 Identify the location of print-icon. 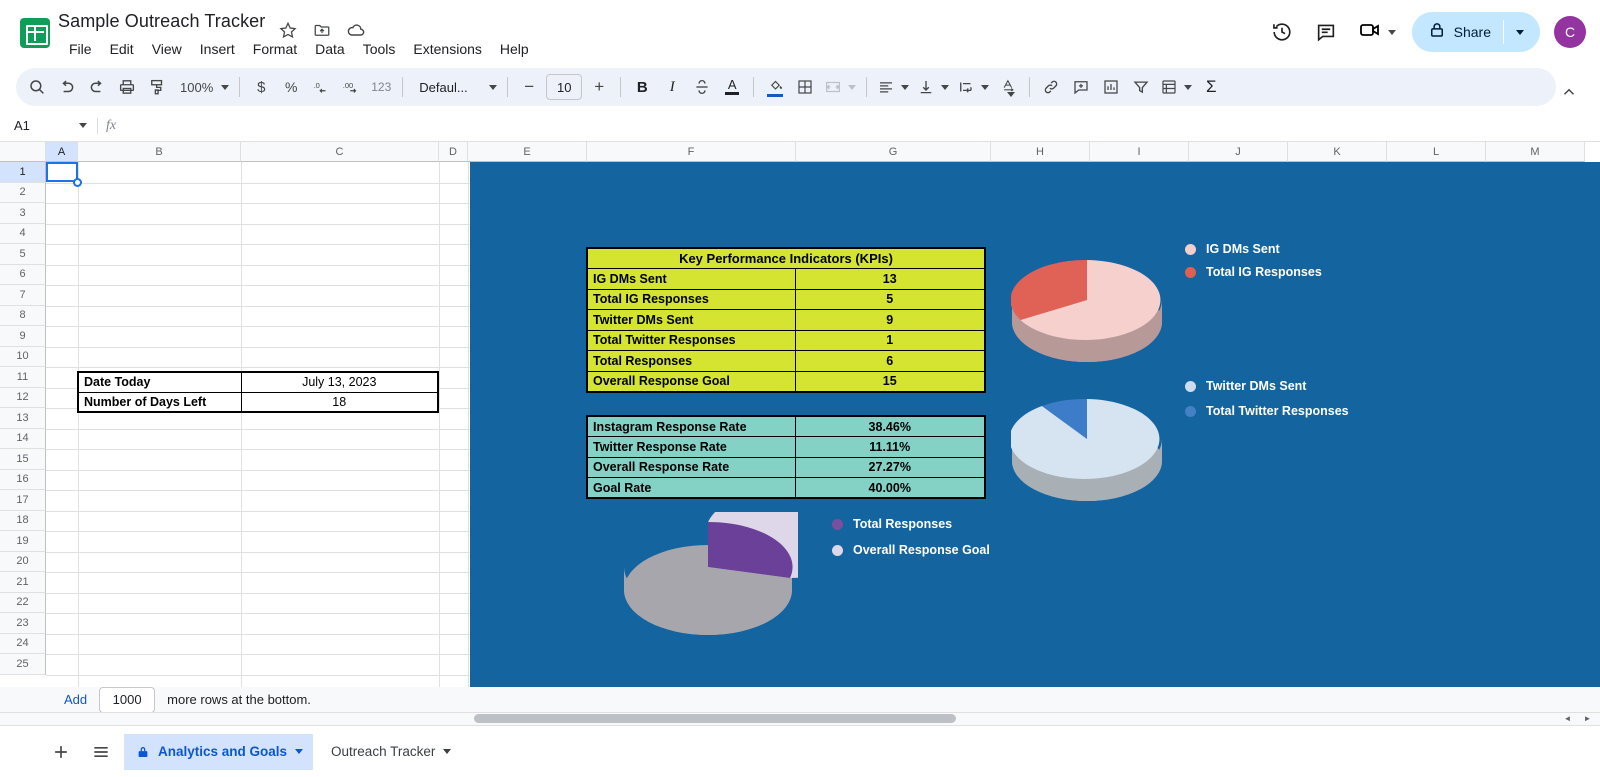
(127, 87).